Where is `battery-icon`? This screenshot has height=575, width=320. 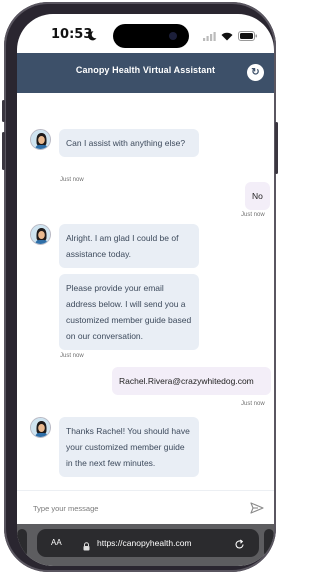 battery-icon is located at coordinates (248, 37).